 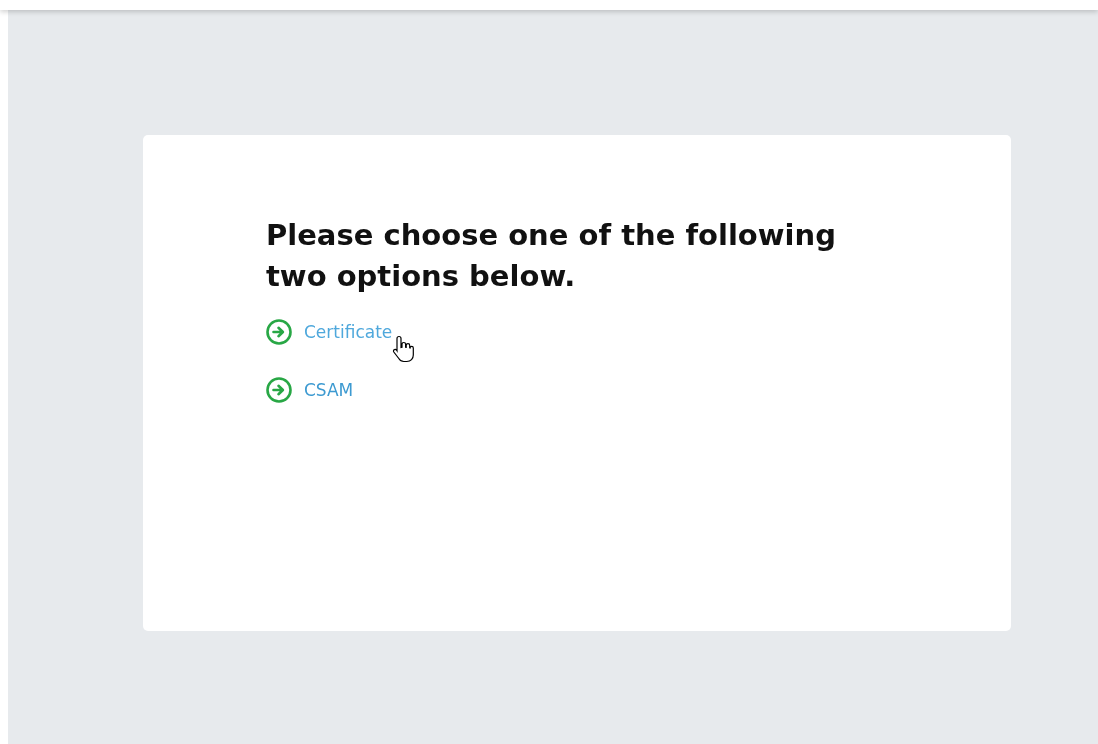 I want to click on hand-cursor-icon, so click(x=403, y=349).